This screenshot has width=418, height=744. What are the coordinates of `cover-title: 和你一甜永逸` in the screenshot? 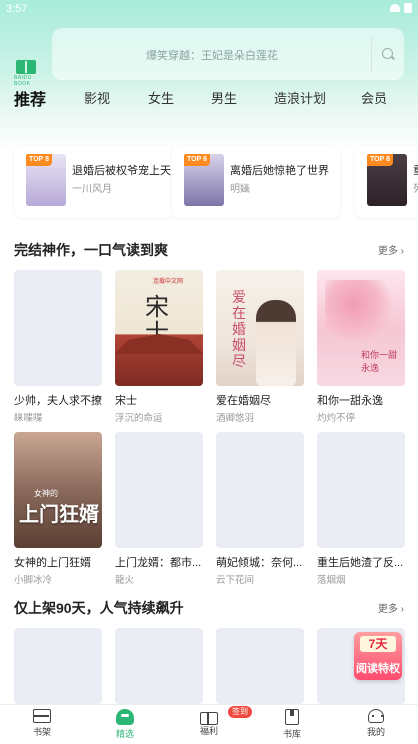 It's located at (379, 361).